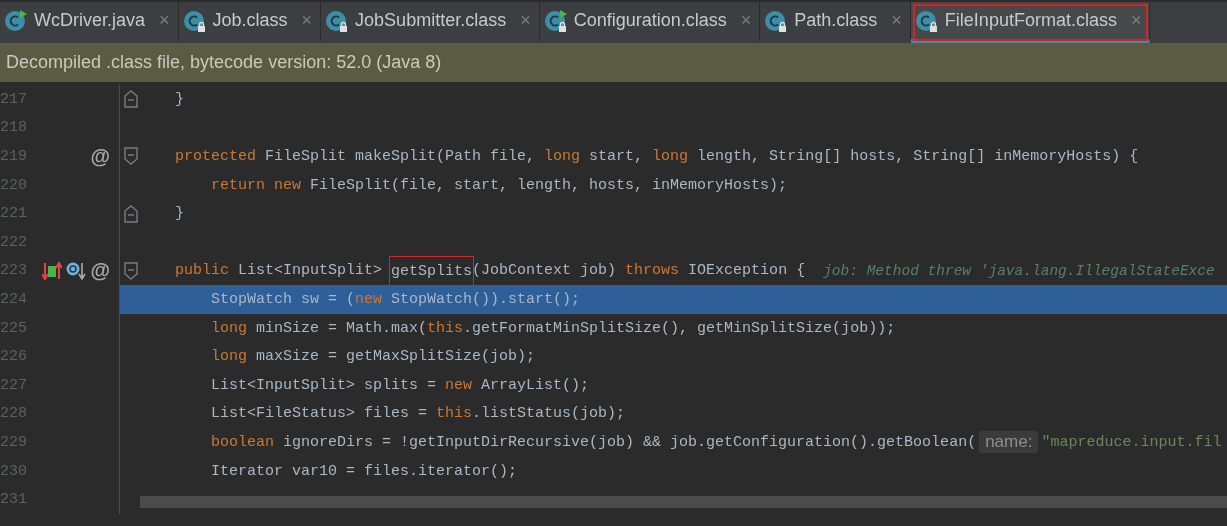  What do you see at coordinates (683, 502) in the screenshot?
I see `horizontal-scrollbar` at bounding box center [683, 502].